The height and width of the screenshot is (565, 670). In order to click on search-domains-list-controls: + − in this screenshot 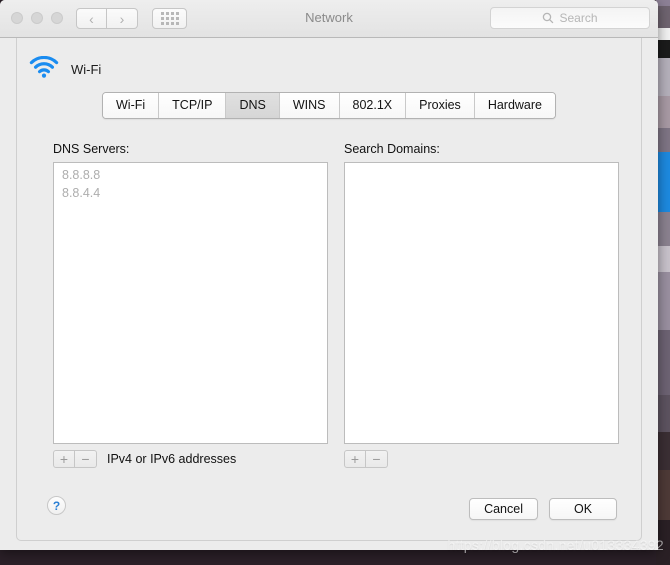, I will do `click(366, 459)`.